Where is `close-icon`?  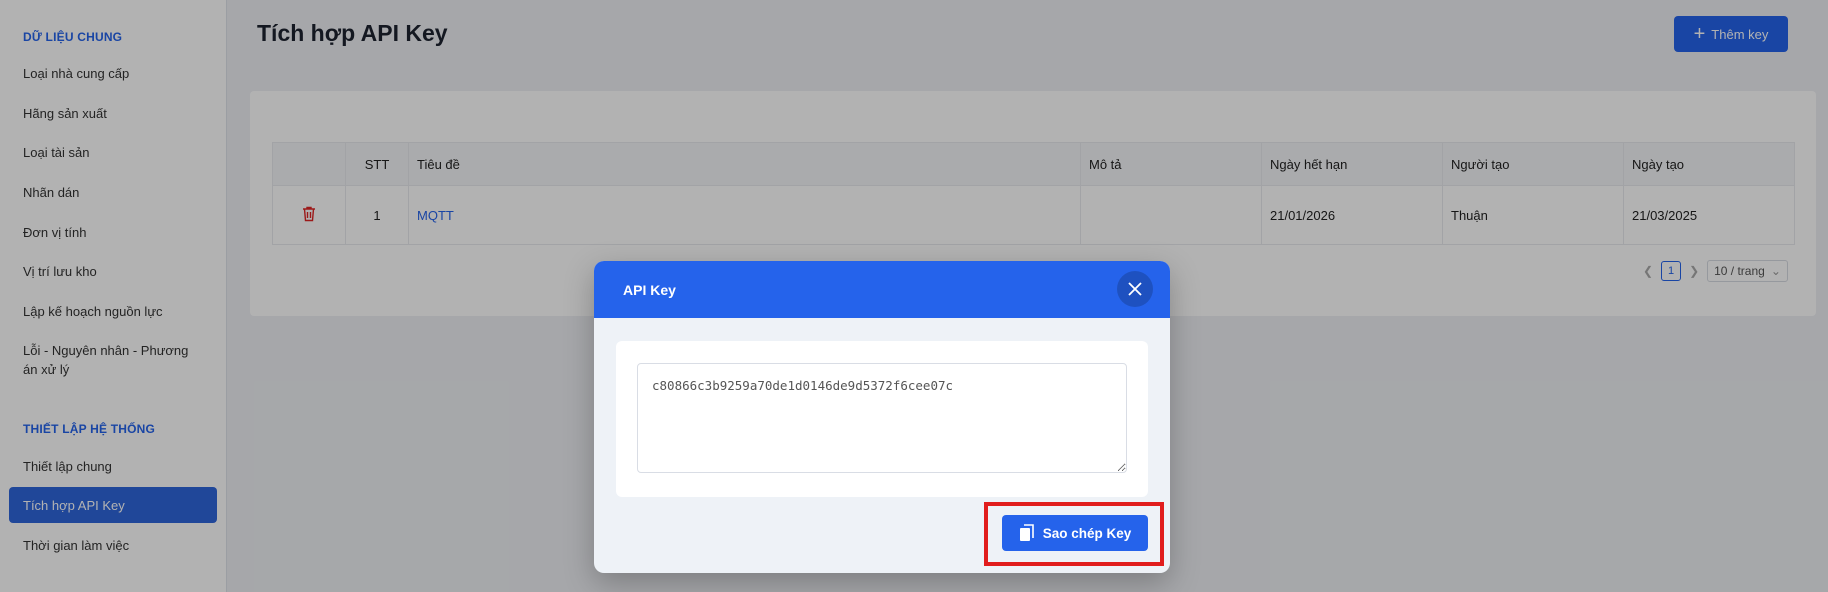 close-icon is located at coordinates (1135, 289).